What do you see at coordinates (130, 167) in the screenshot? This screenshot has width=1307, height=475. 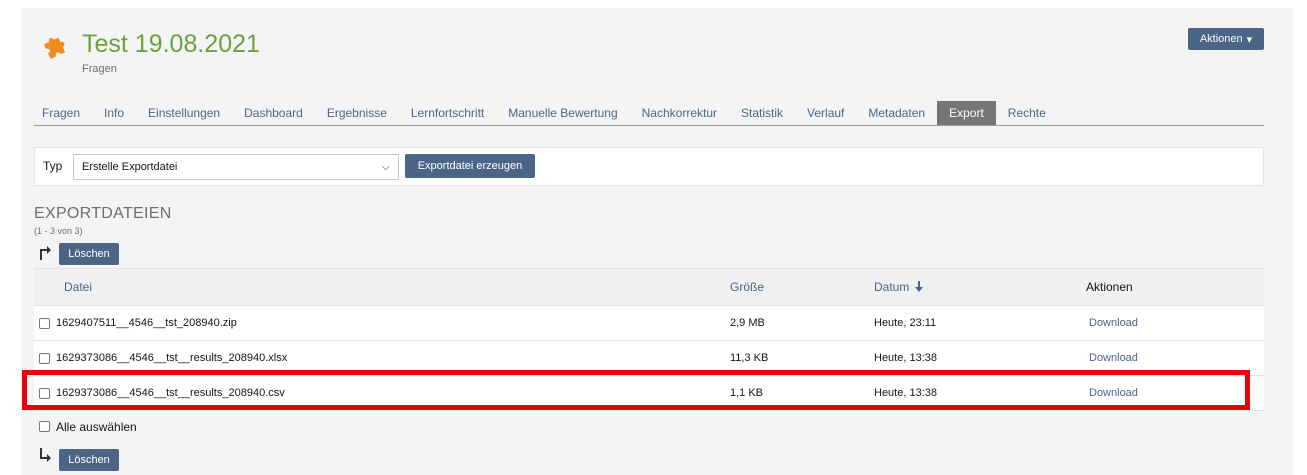 I see `export-type-value: Erstelle Exportdatei` at bounding box center [130, 167].